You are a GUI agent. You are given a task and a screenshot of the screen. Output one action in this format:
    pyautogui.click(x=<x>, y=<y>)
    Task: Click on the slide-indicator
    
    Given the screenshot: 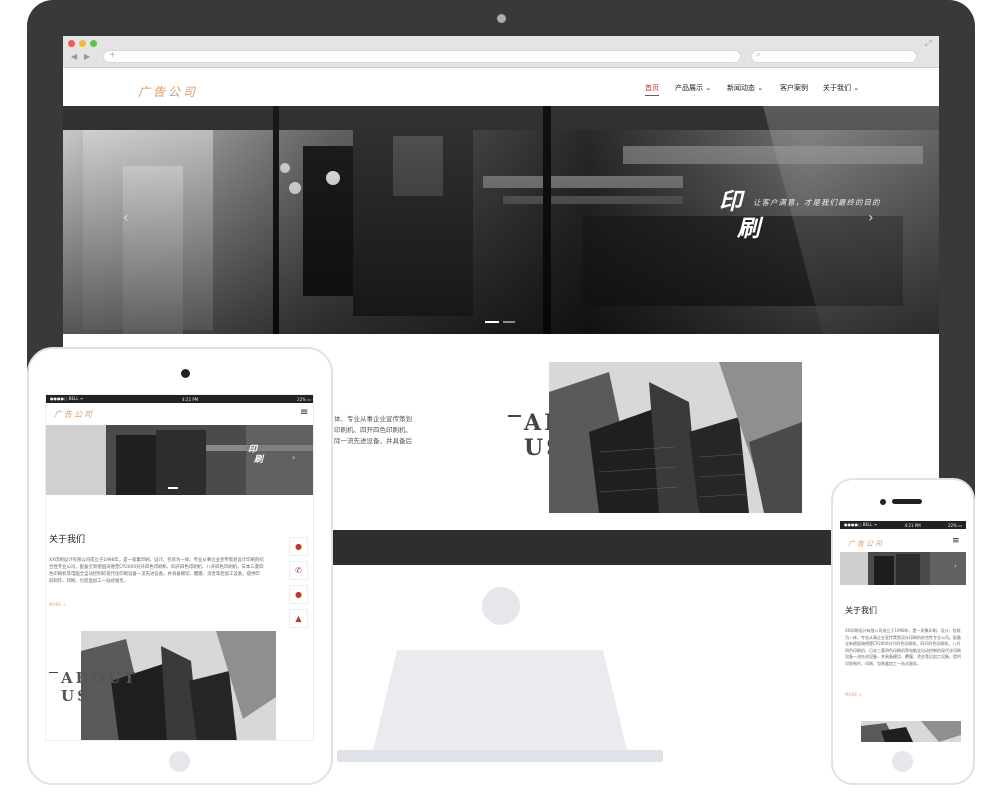 What is the action you would take?
    pyautogui.click(x=509, y=322)
    